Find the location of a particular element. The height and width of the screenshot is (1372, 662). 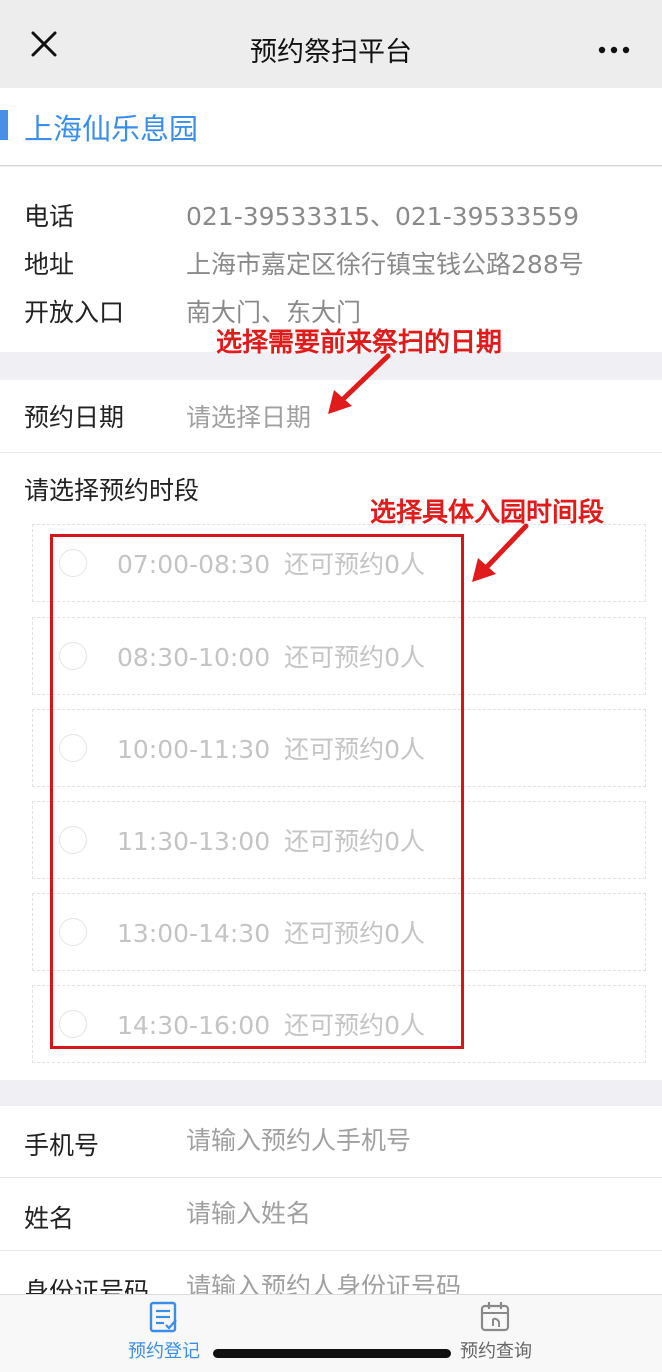

more-icon is located at coordinates (614, 50).